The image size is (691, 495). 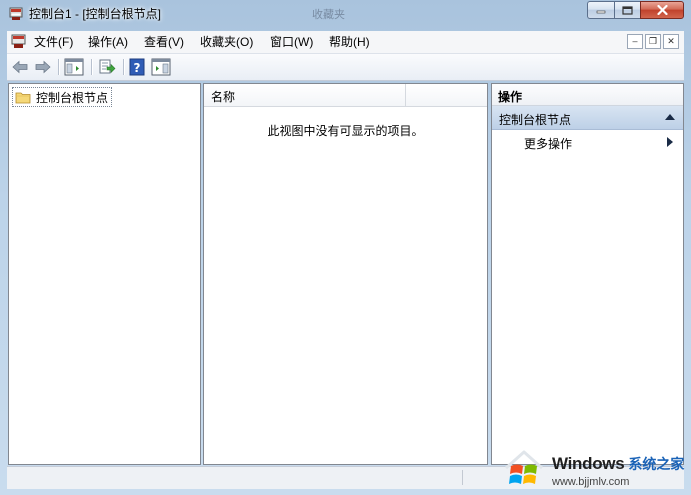 I want to click on windows-logo-icon, so click(x=524, y=467).